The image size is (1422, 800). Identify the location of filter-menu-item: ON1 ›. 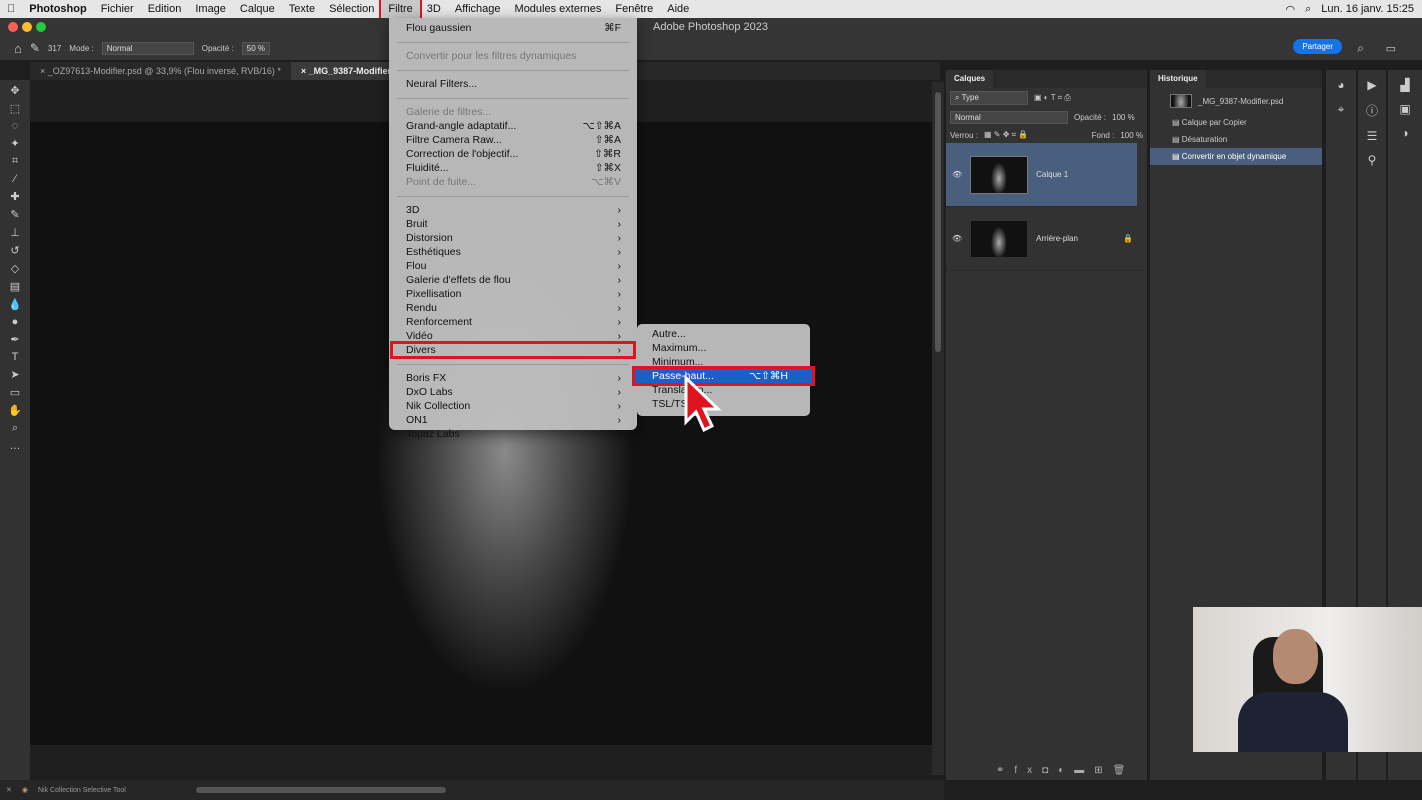
(513, 420).